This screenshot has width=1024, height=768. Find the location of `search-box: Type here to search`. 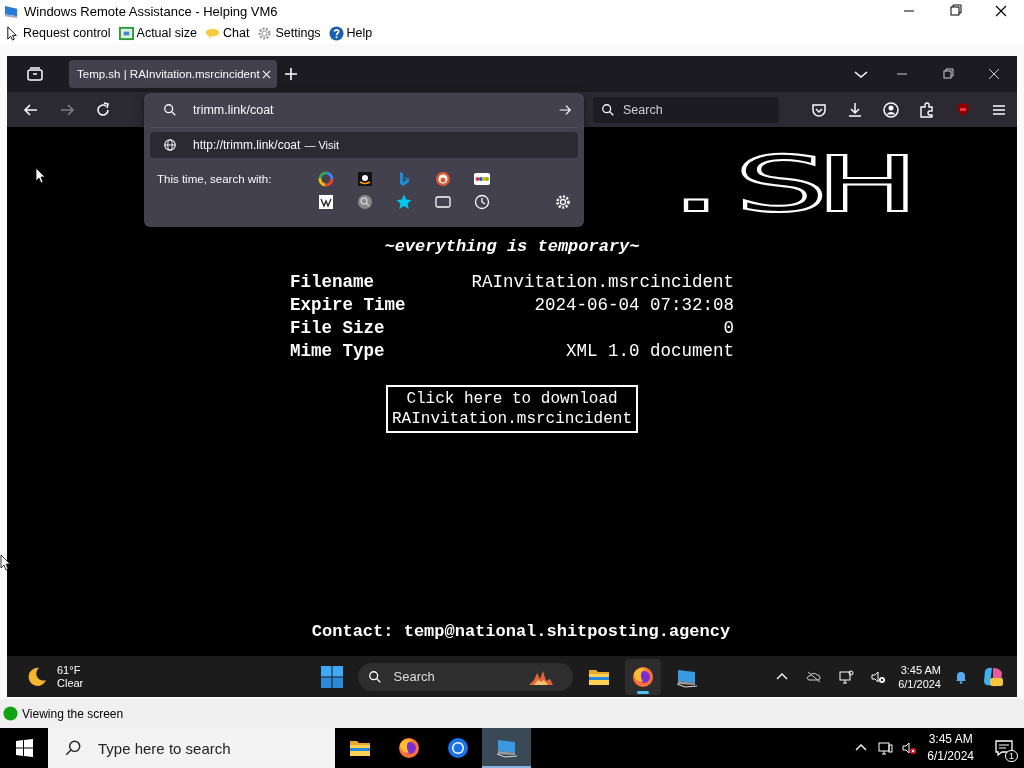

search-box: Type here to search is located at coordinates (191, 748).